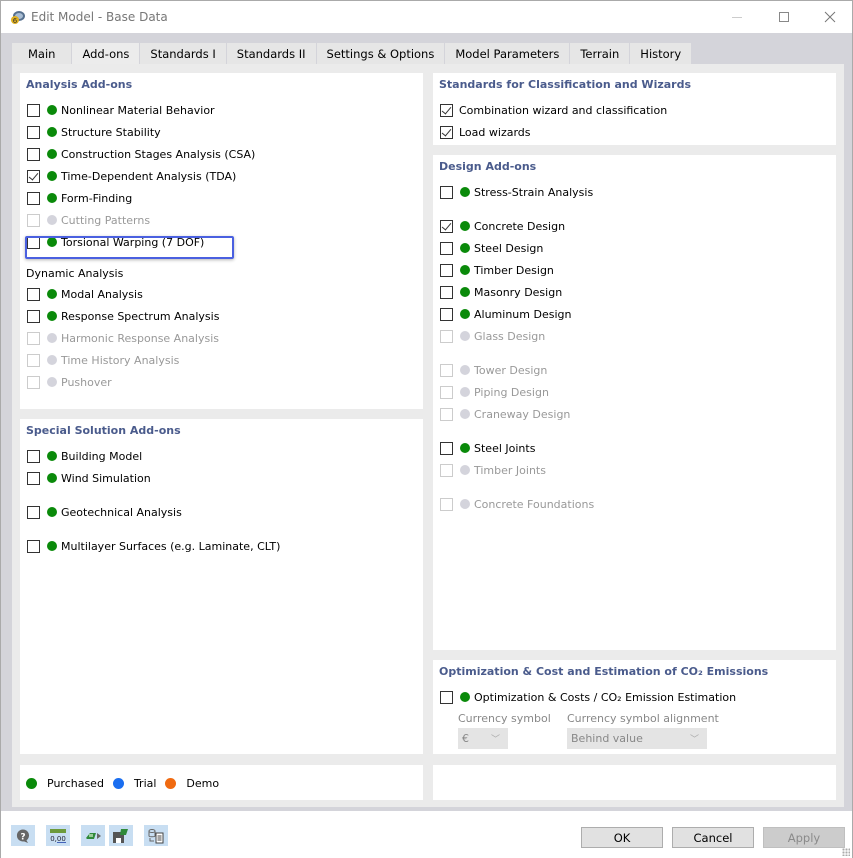  What do you see at coordinates (488, 166) in the screenshot?
I see `design-addons-title: Design Add-ons` at bounding box center [488, 166].